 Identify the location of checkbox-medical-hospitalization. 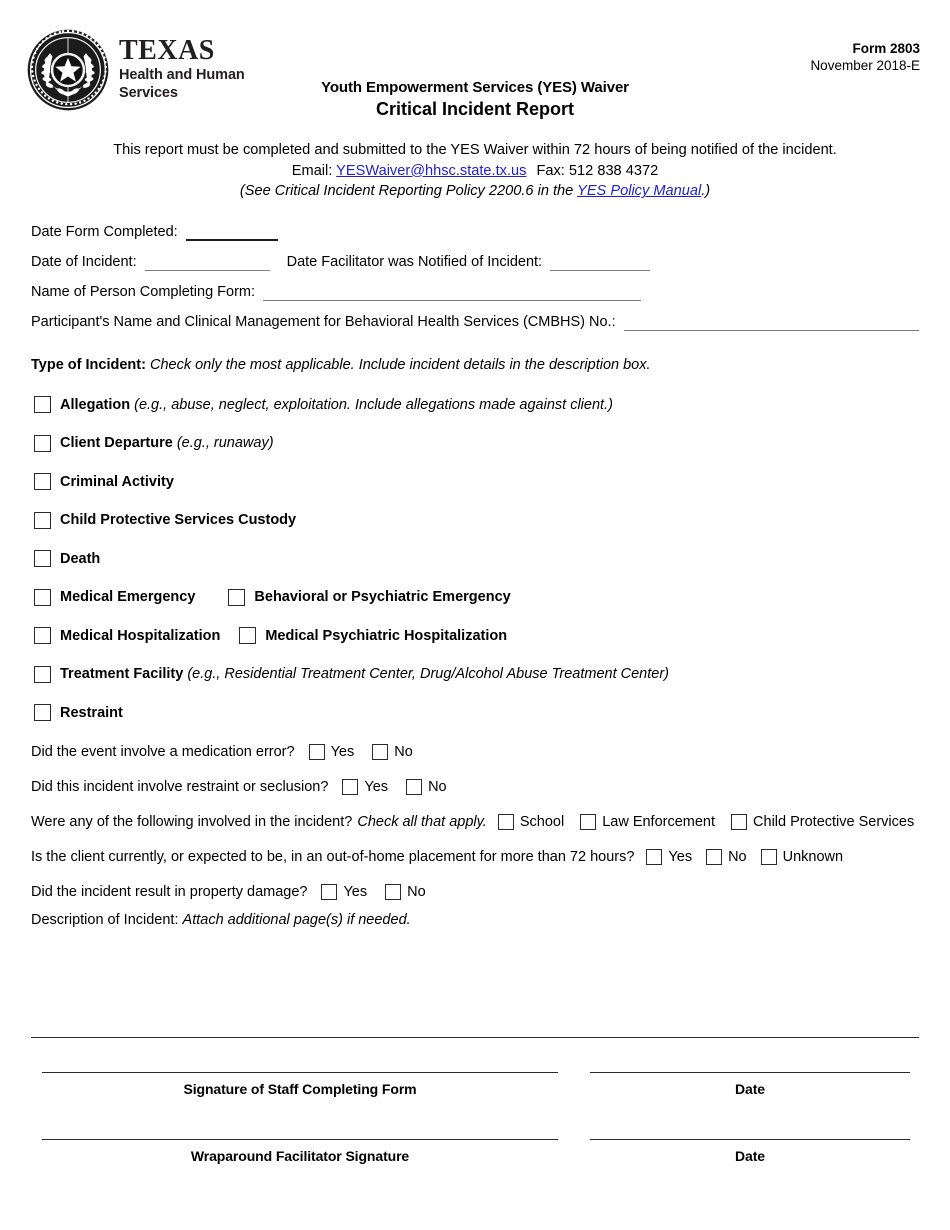
(42, 636).